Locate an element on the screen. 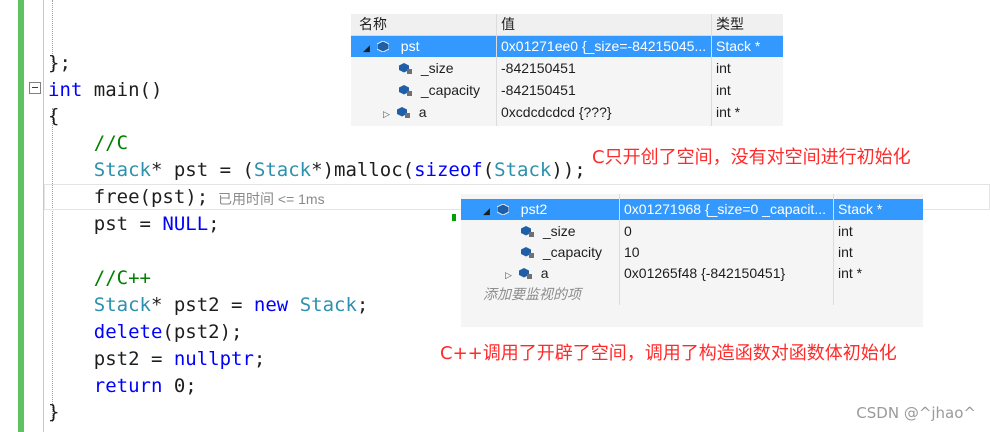 This screenshot has width=990, height=432. watch-row-size: _size 0 int is located at coordinates (692, 231).